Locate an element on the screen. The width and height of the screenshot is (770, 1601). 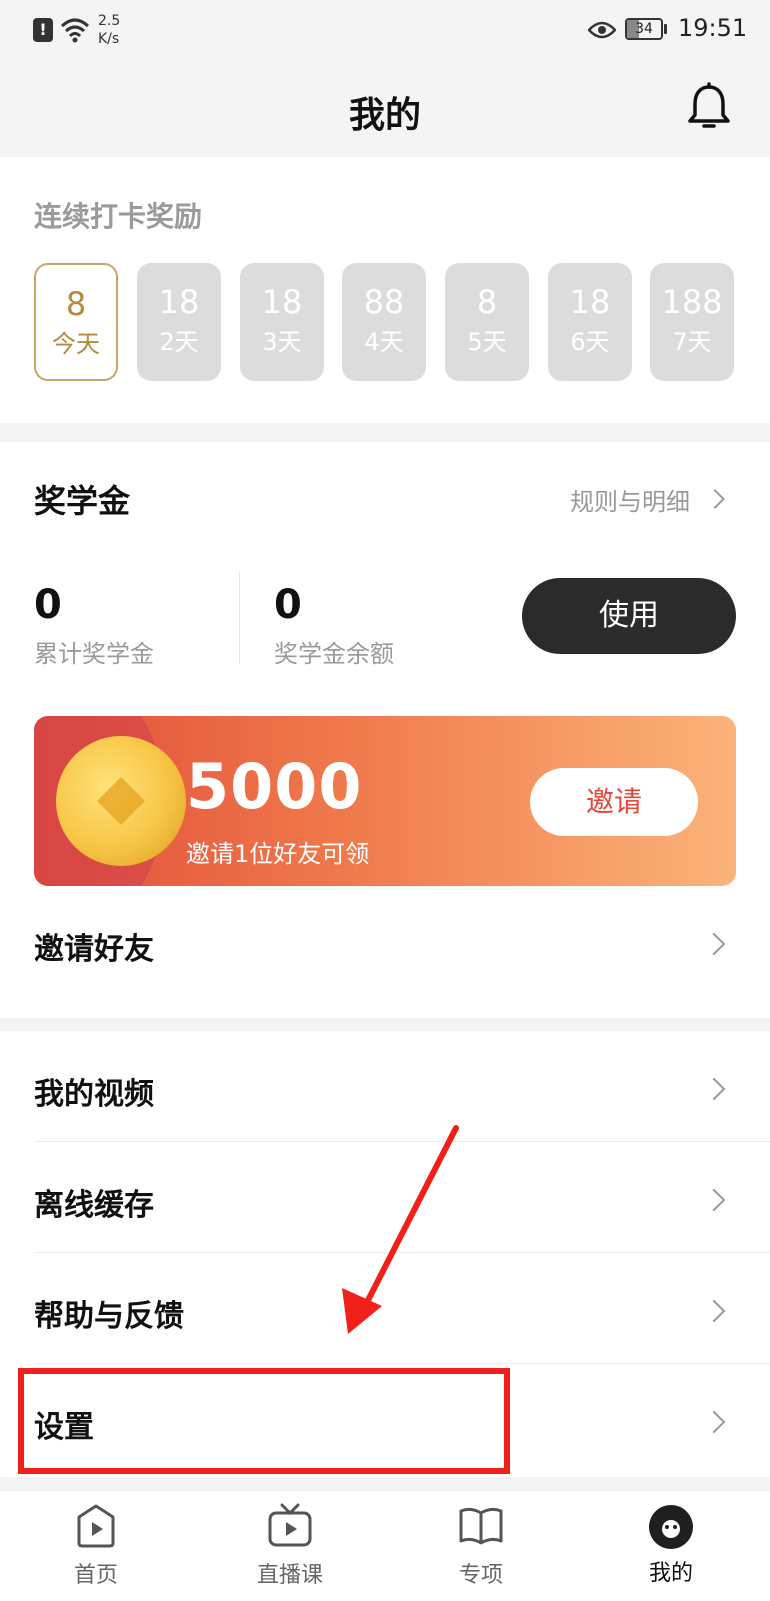
tab-home: 首页 is located at coordinates (96, 1545).